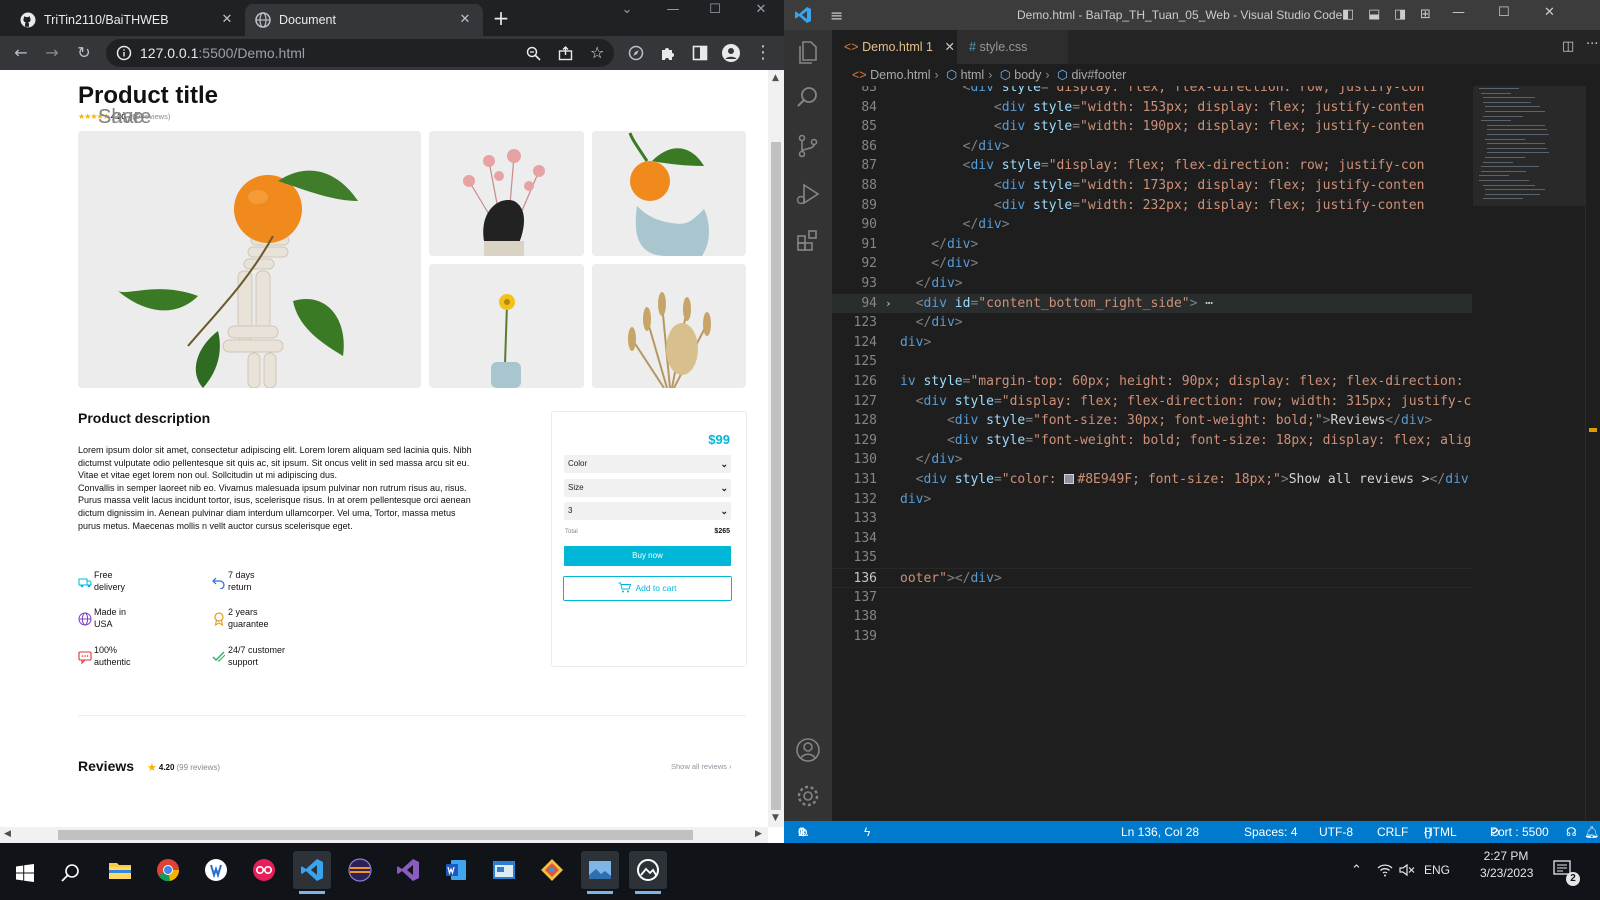 This screenshot has width=1600, height=900. Describe the element at coordinates (120, 870) in the screenshot. I see `file-explorer-icon` at that location.